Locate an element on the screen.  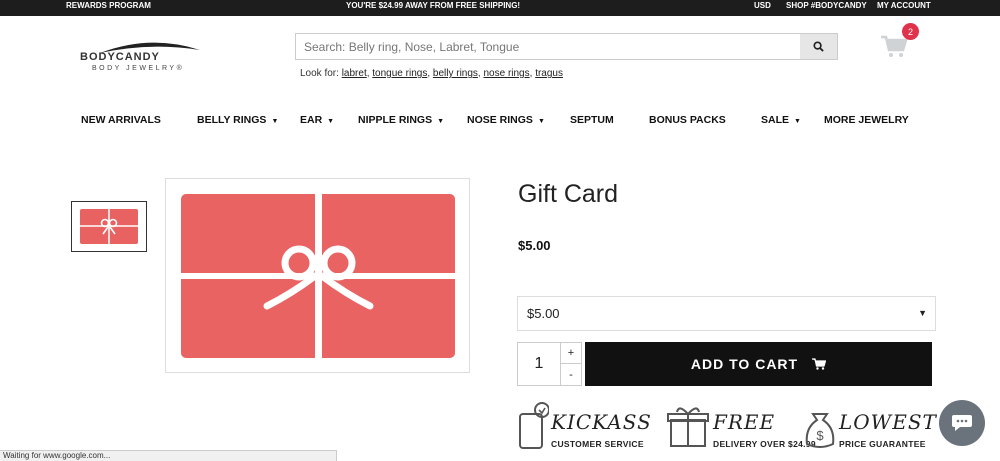
nav-item-ear: EAR ▼ is located at coordinates (317, 120).